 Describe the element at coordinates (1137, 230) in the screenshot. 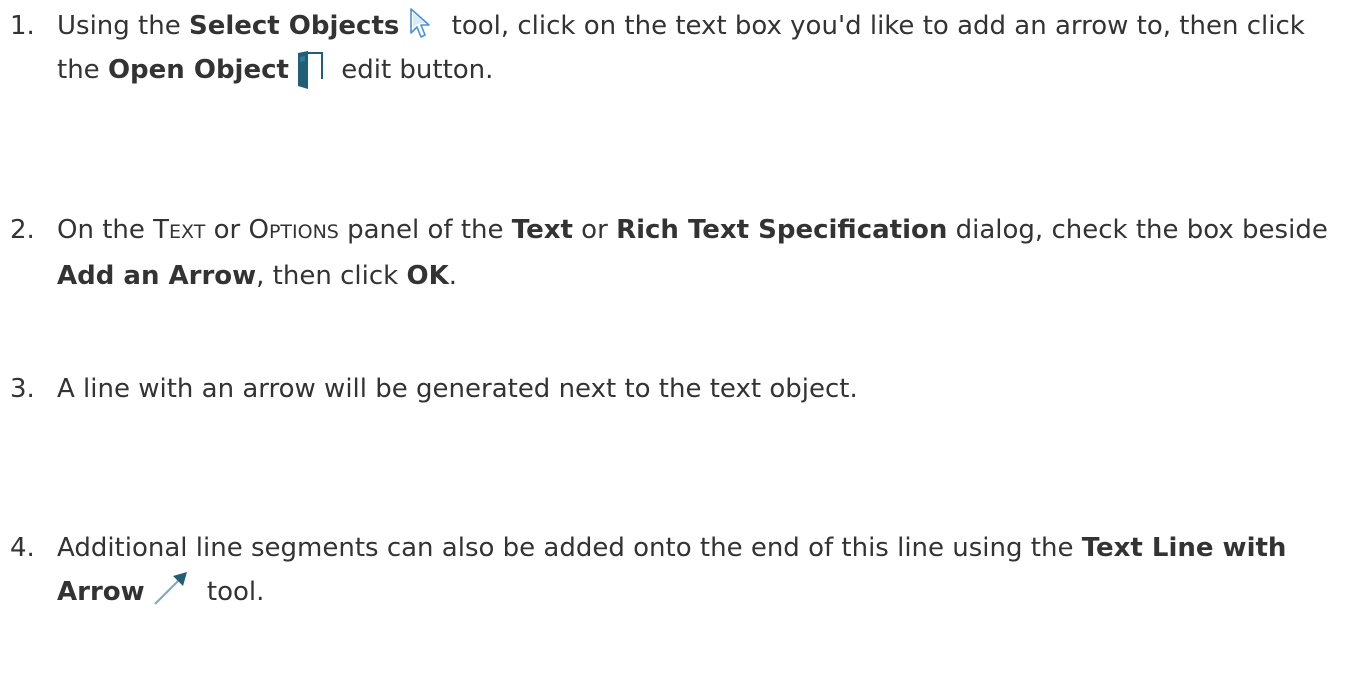

I see `step-text: dialog, check the box beside` at that location.